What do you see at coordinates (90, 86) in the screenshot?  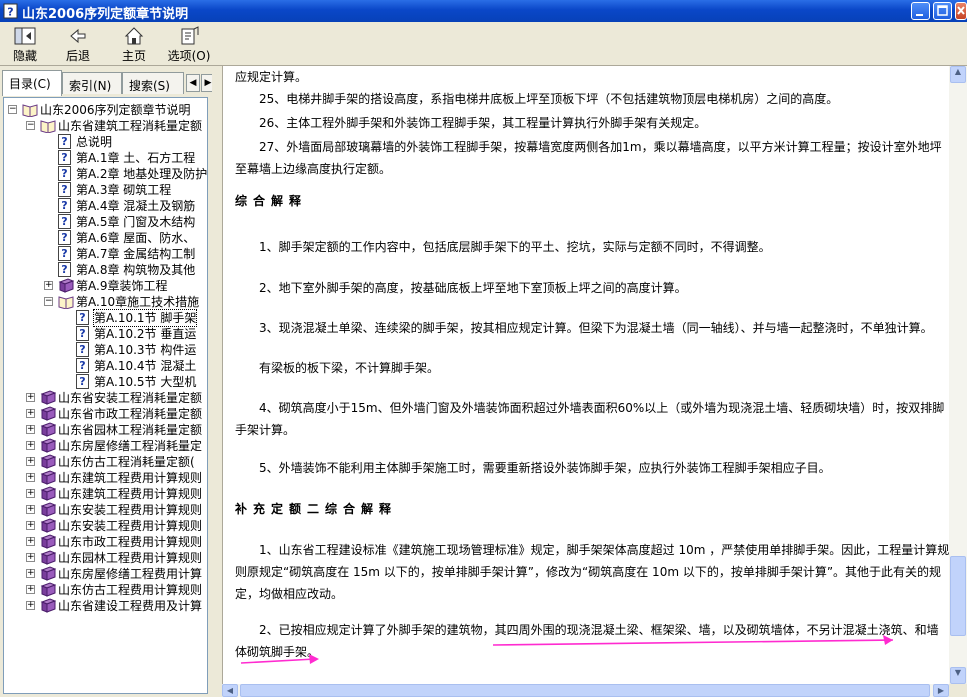 I see `tab-index-label: 索引(N)` at bounding box center [90, 86].